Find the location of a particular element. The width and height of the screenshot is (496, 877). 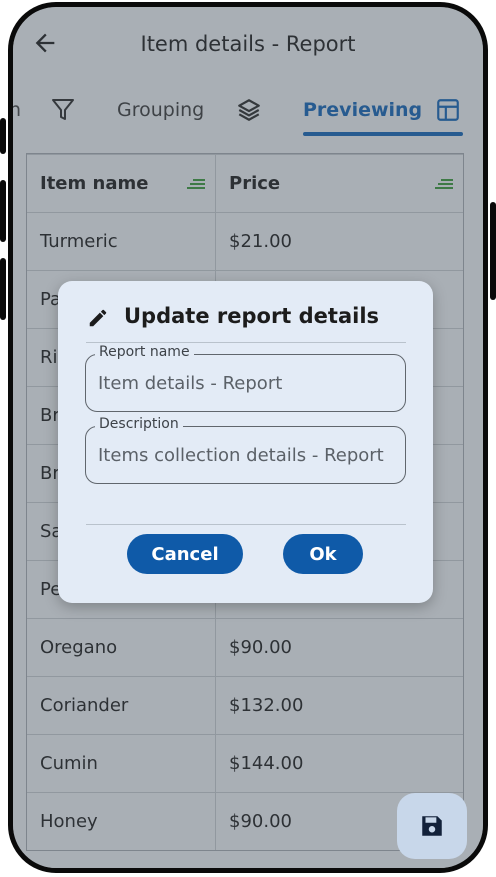

description-label: Description is located at coordinates (139, 424).